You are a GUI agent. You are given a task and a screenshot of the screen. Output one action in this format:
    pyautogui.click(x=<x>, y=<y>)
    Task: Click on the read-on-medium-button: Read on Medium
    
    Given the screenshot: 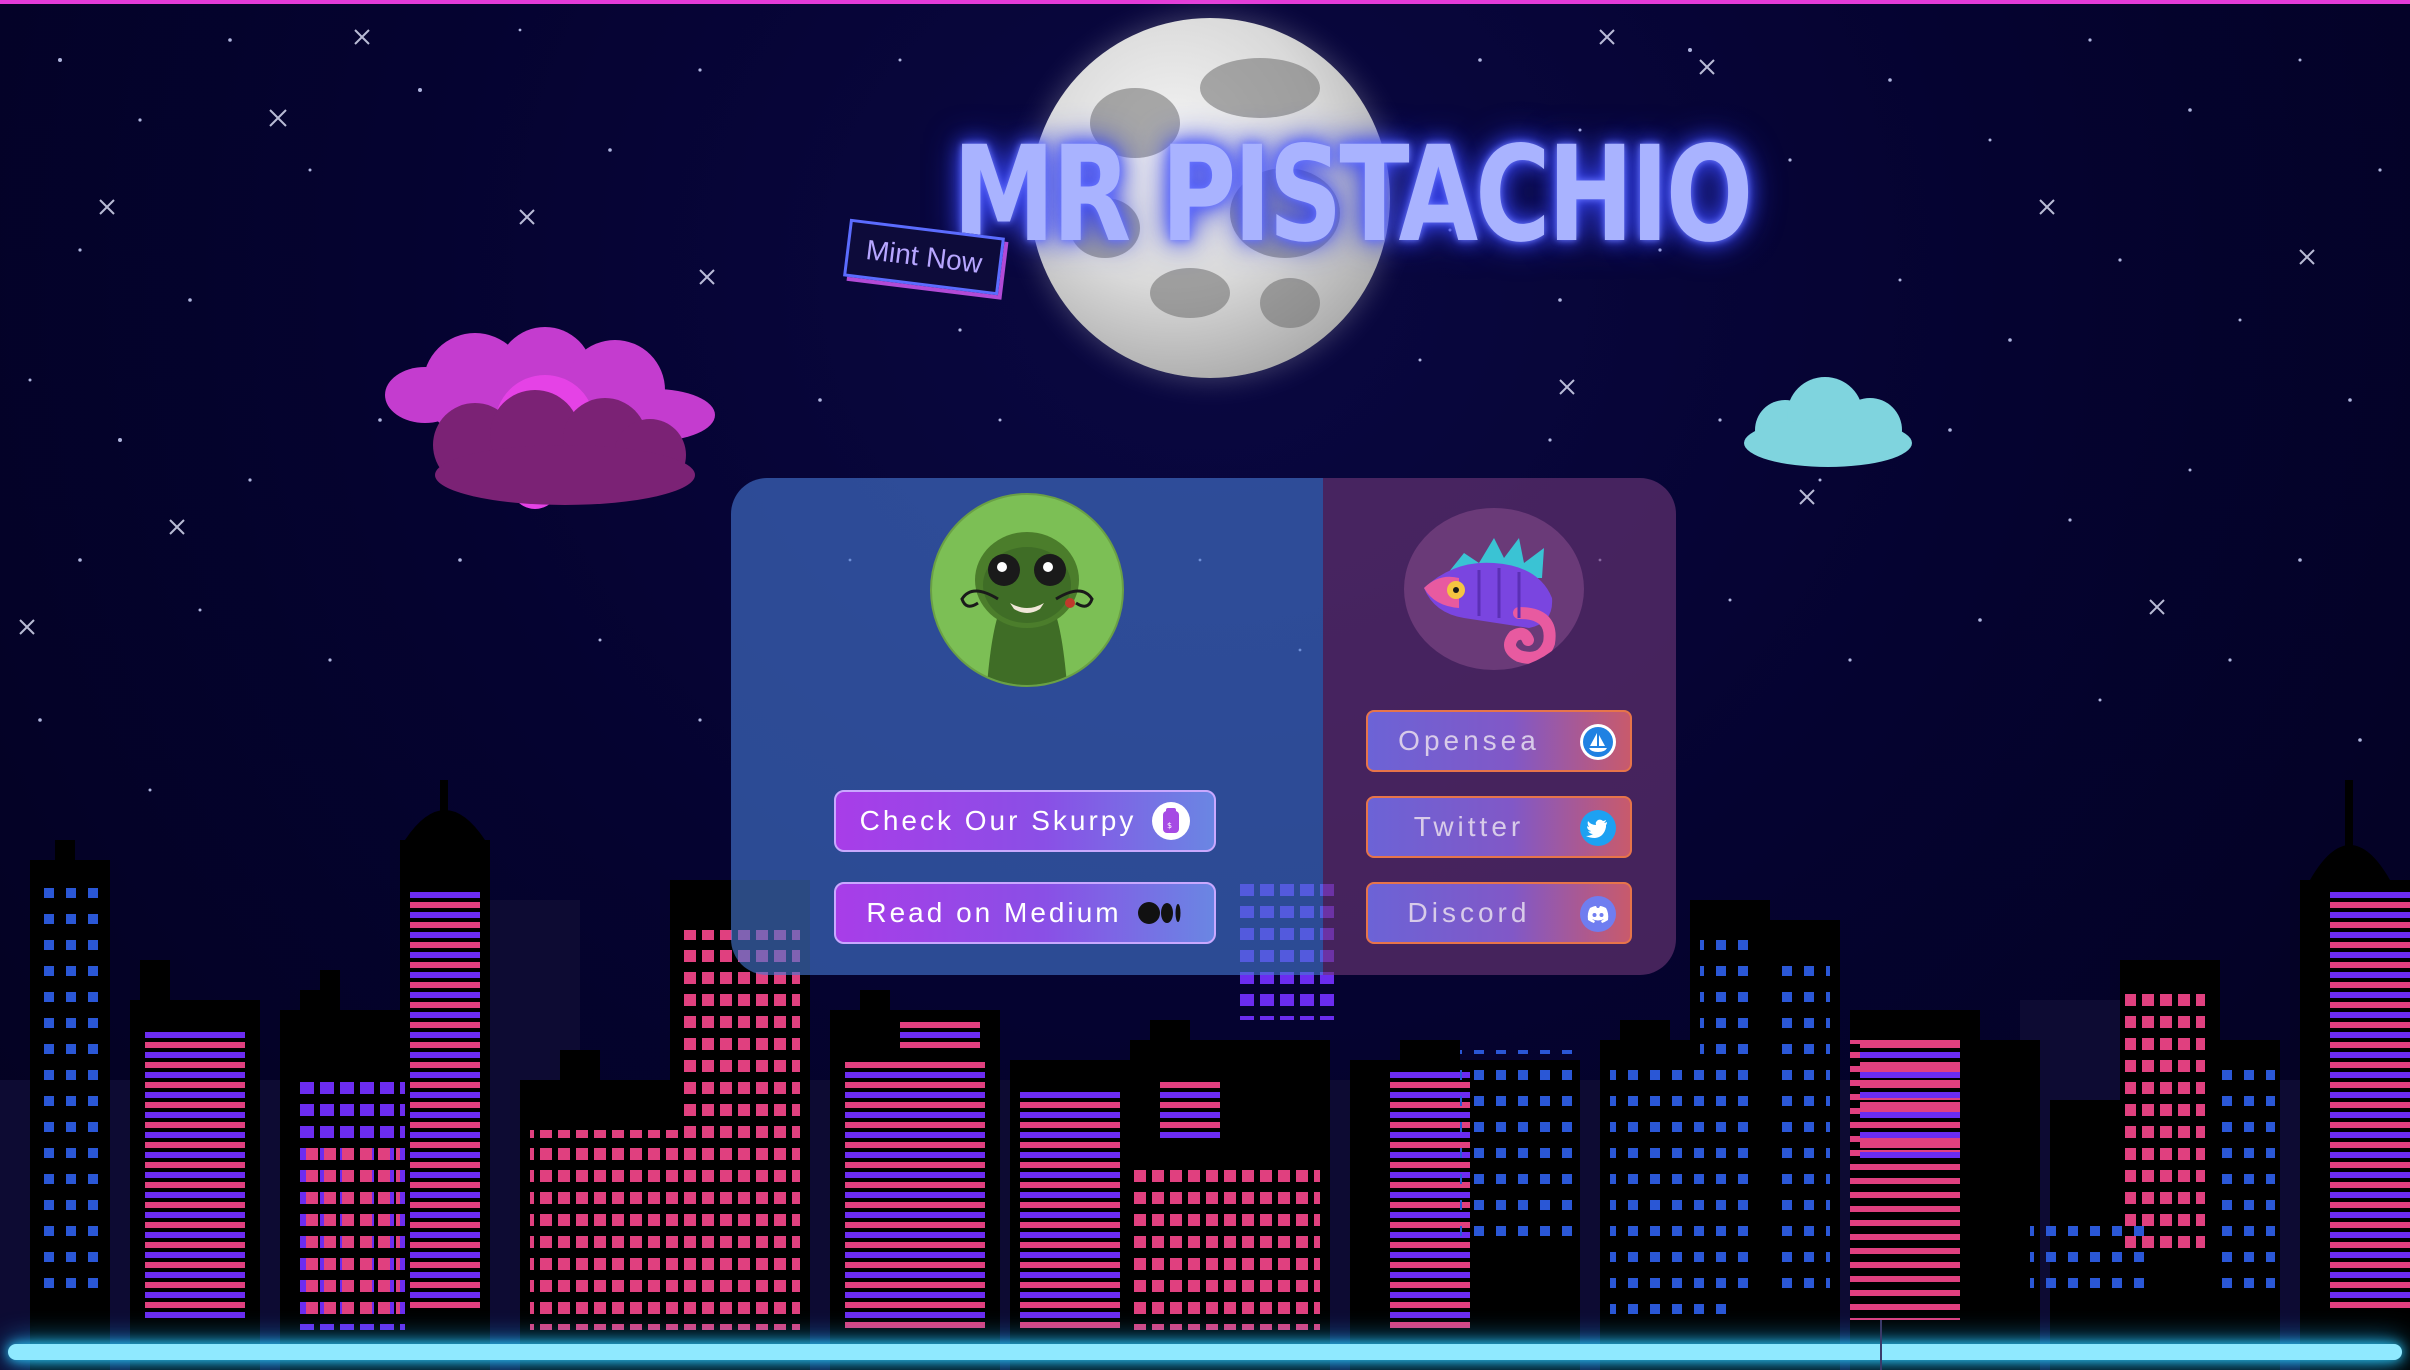 What is the action you would take?
    pyautogui.click(x=1025, y=913)
    